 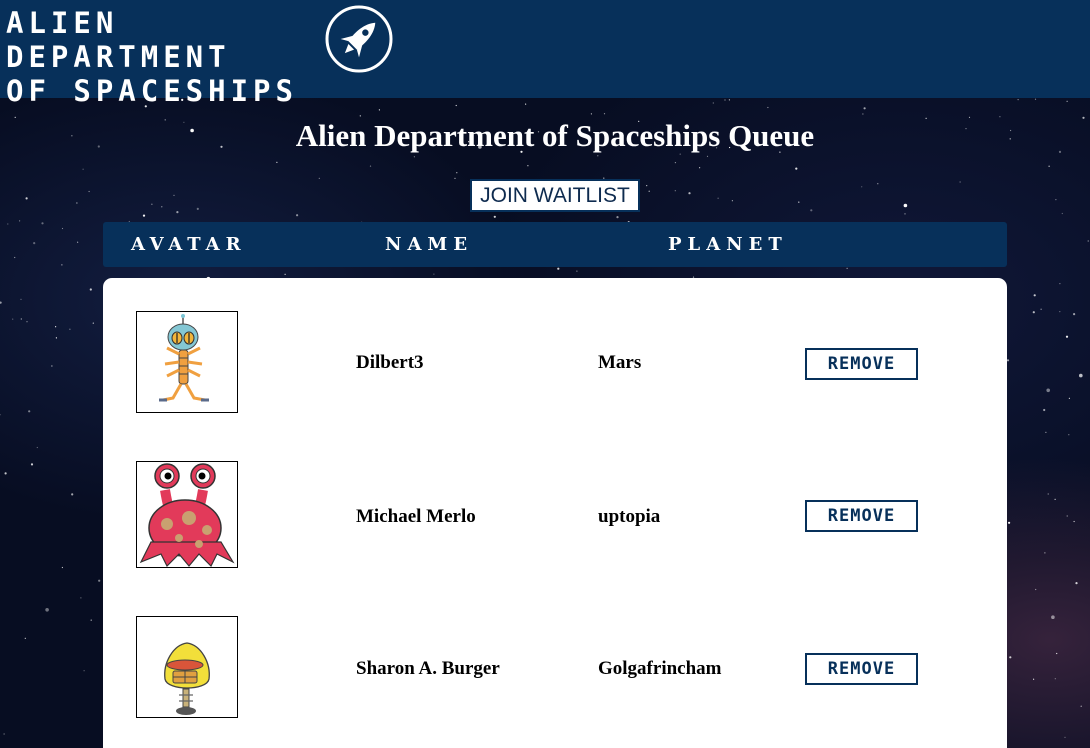 I want to click on join-waitlist-button: JOIN WAITLIST, so click(x=555, y=195).